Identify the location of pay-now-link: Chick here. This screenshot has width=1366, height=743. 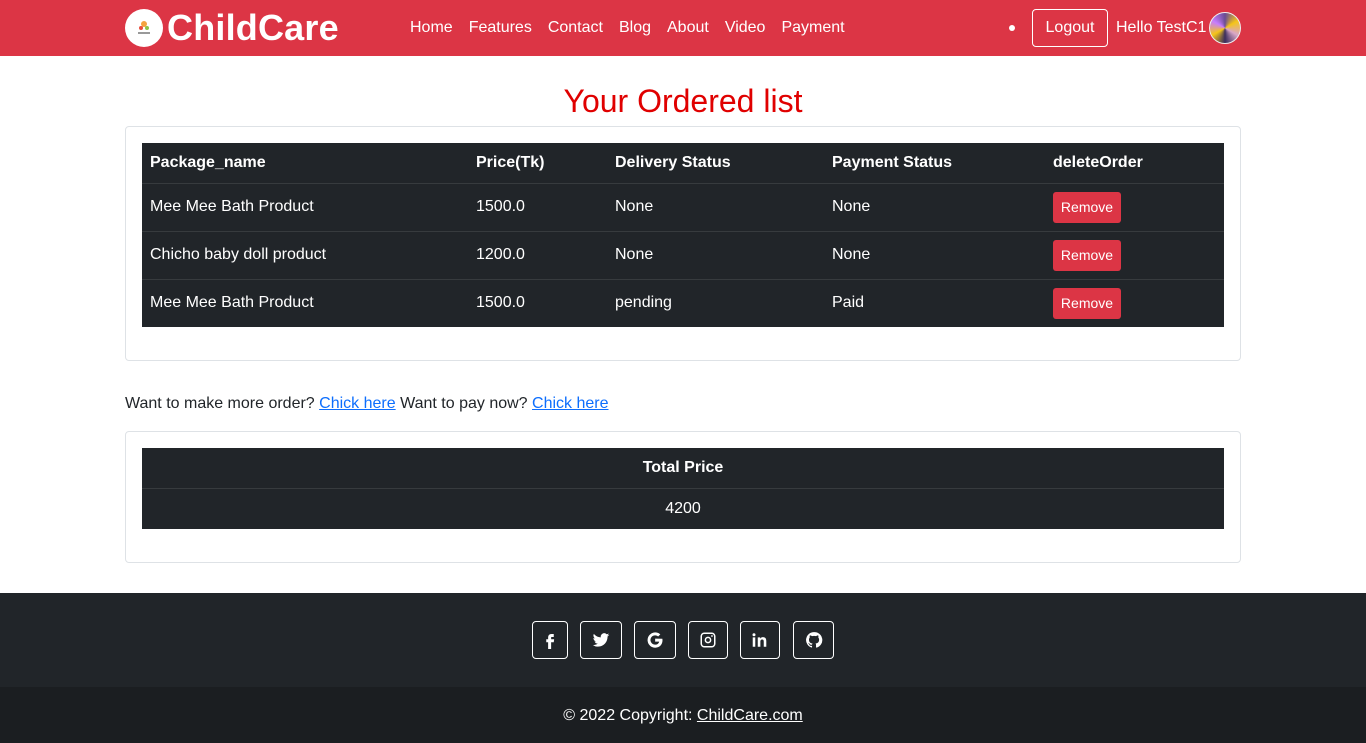
(570, 403).